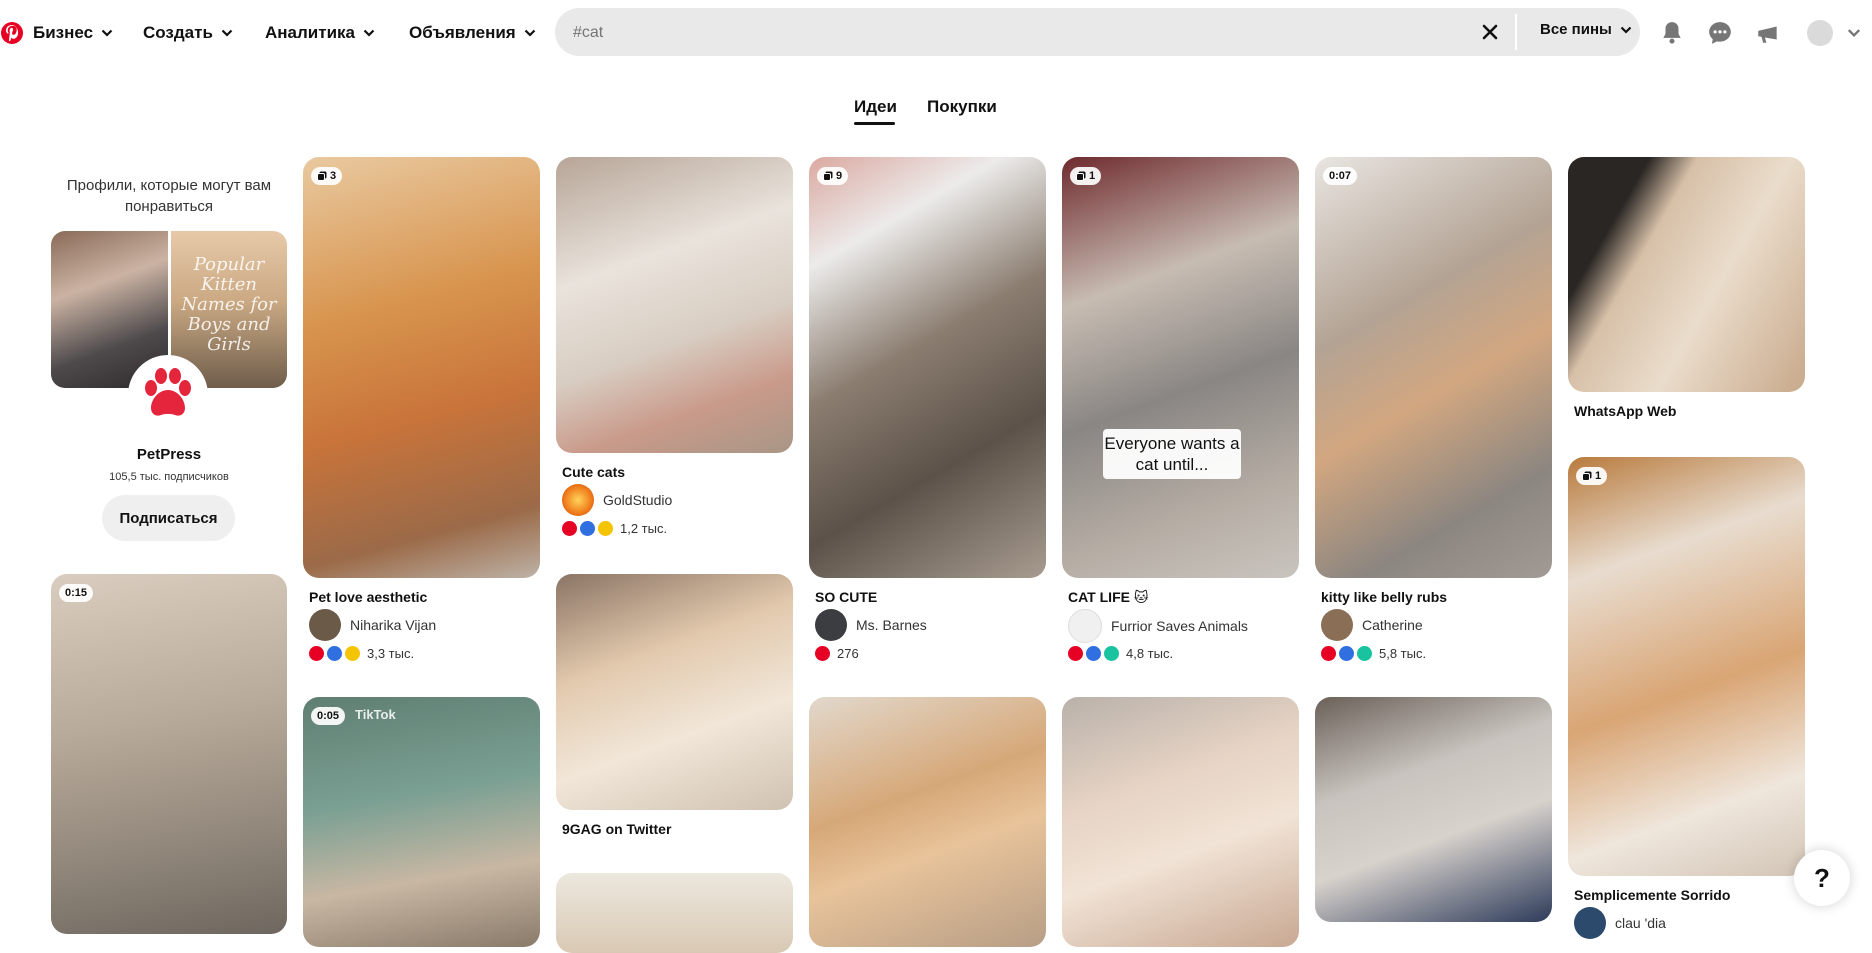 The width and height of the screenshot is (1872, 953). I want to click on nav-create-menu: Создать, so click(188, 33).